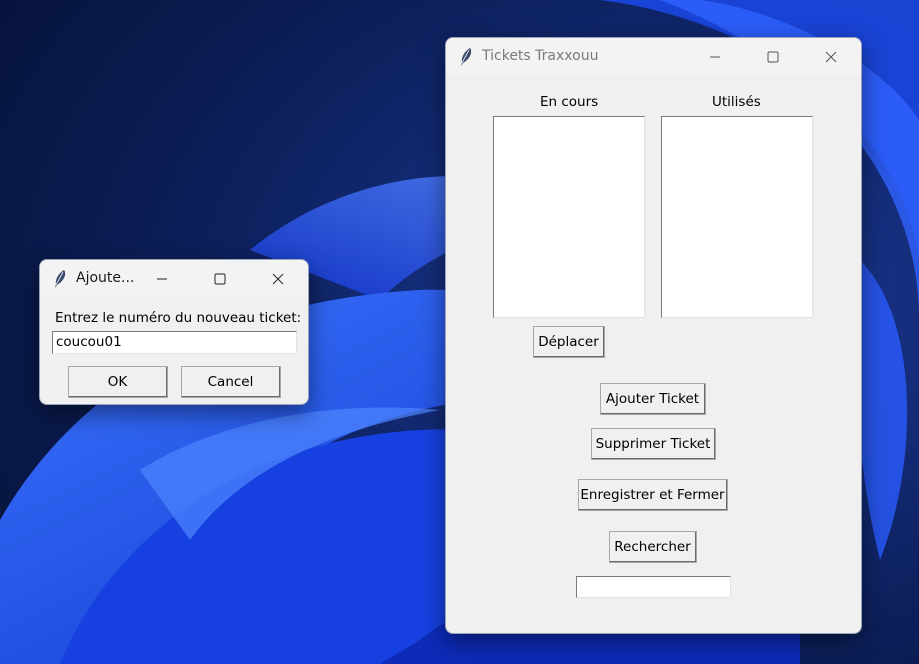 The image size is (919, 664). What do you see at coordinates (737, 217) in the screenshot?
I see `utilises-listbox` at bounding box center [737, 217].